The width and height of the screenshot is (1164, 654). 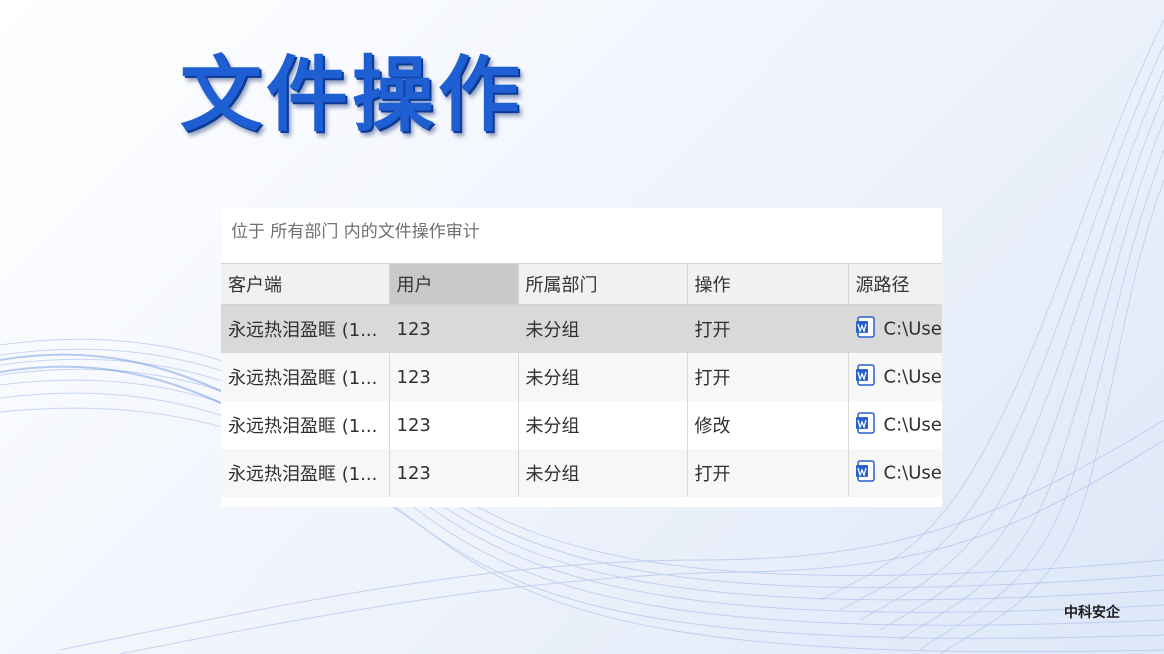 I want to click on brand-label: 中科安企, so click(x=1092, y=613).